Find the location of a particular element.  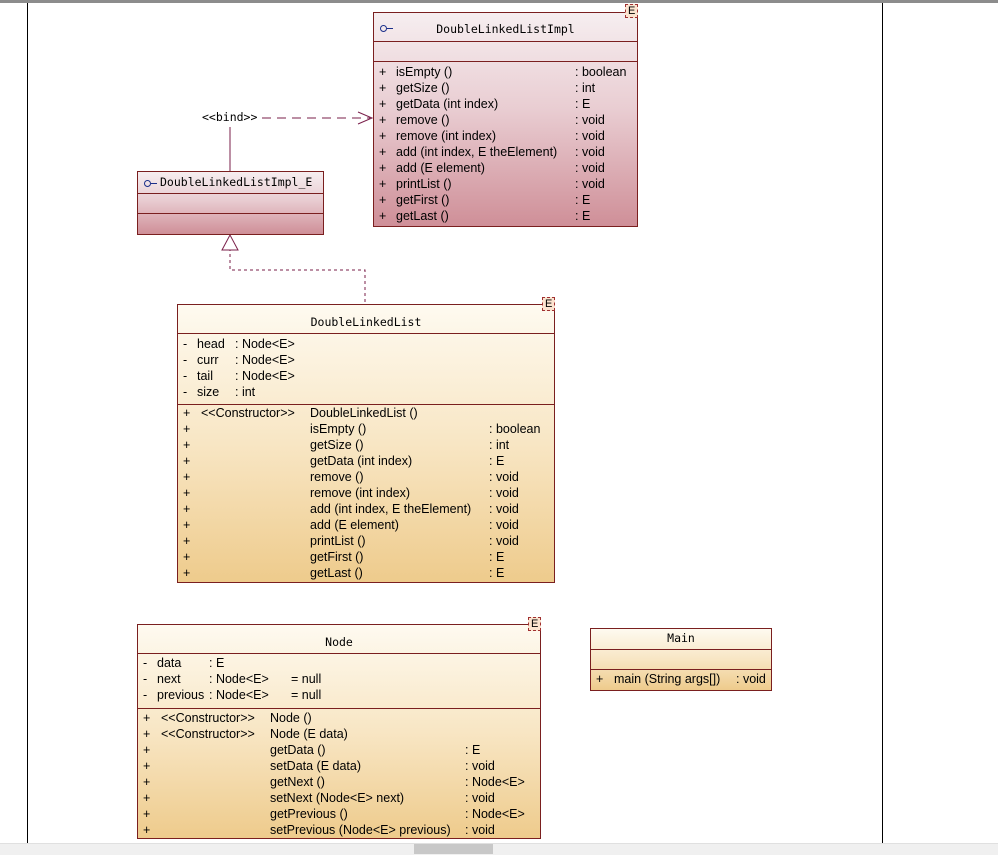

interface-icon is located at coordinates (150, 183).